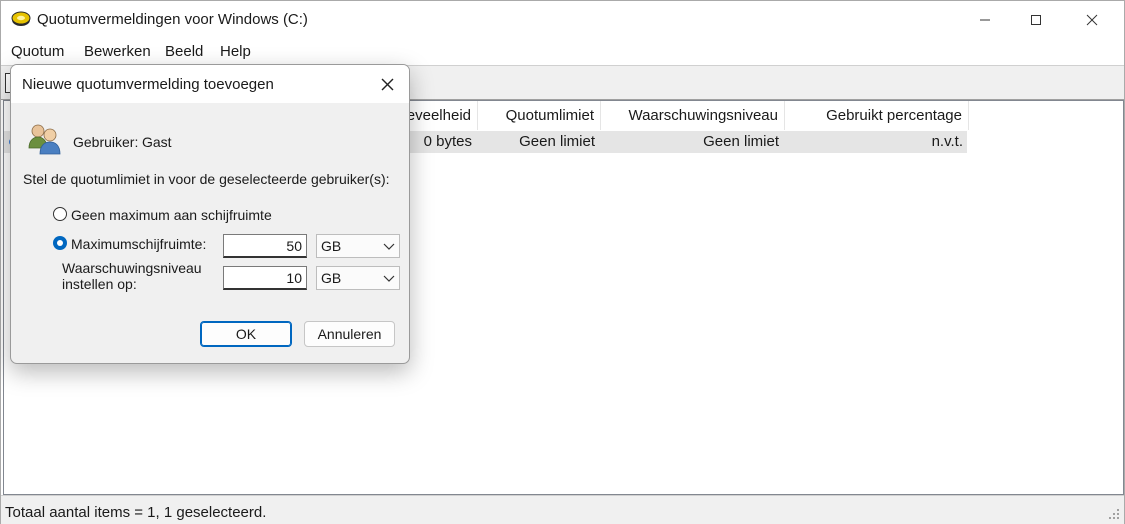  Describe the element at coordinates (562, 52) in the screenshot. I see `menu-bar: Quotum Bewerken Beeld Help` at that location.